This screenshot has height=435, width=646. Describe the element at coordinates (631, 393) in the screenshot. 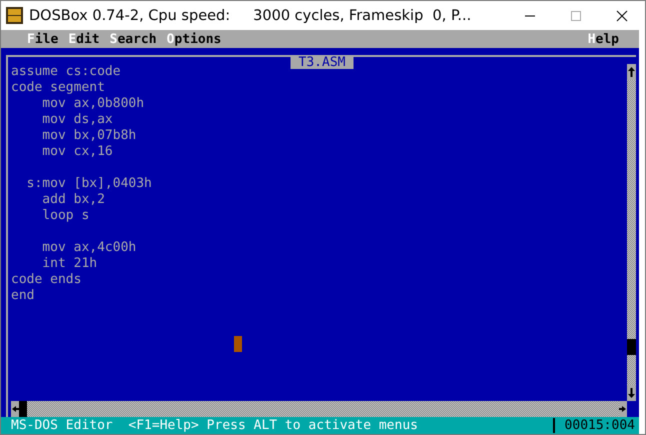

I see `down-arrow-icon` at that location.